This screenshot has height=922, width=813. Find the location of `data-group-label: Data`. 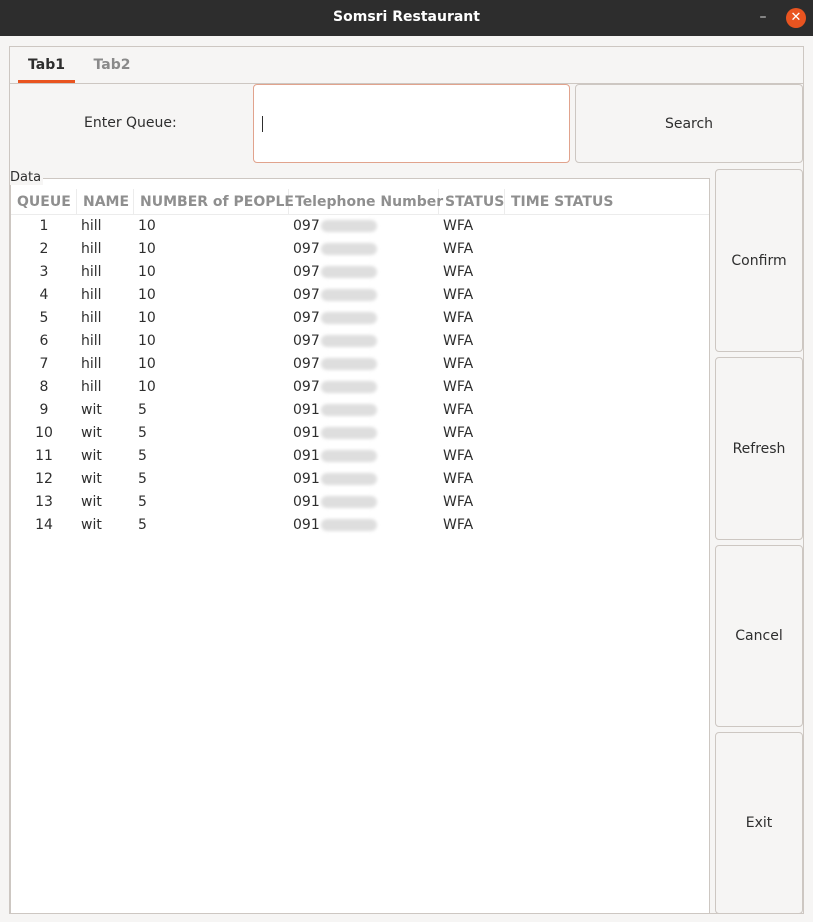

data-group-label: Data is located at coordinates (27, 177).